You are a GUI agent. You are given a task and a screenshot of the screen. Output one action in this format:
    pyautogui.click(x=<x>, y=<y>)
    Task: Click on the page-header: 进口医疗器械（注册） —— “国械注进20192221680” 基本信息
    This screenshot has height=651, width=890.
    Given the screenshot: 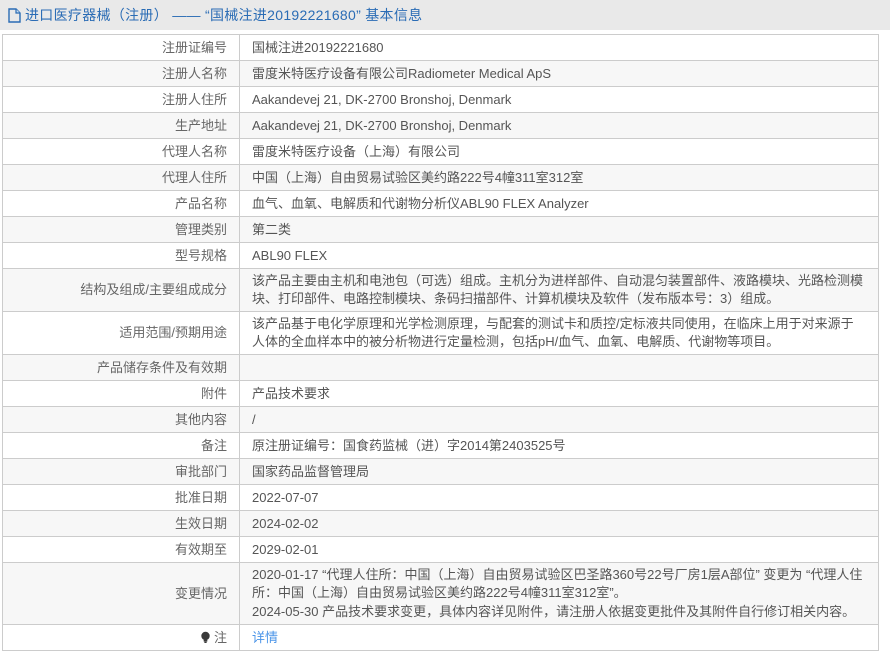 What is the action you would take?
    pyautogui.click(x=445, y=15)
    